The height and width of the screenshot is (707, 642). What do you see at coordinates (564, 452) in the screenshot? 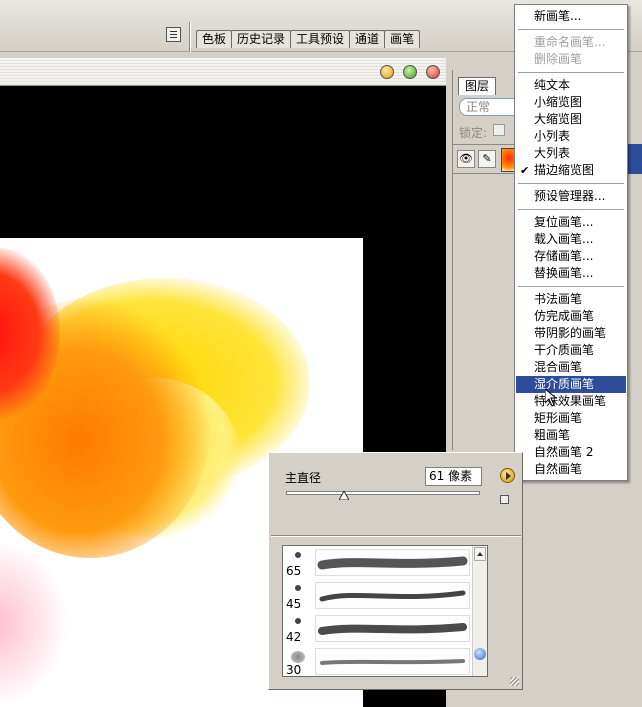
I see `menu-item-label: 自然画笔 2` at bounding box center [564, 452].